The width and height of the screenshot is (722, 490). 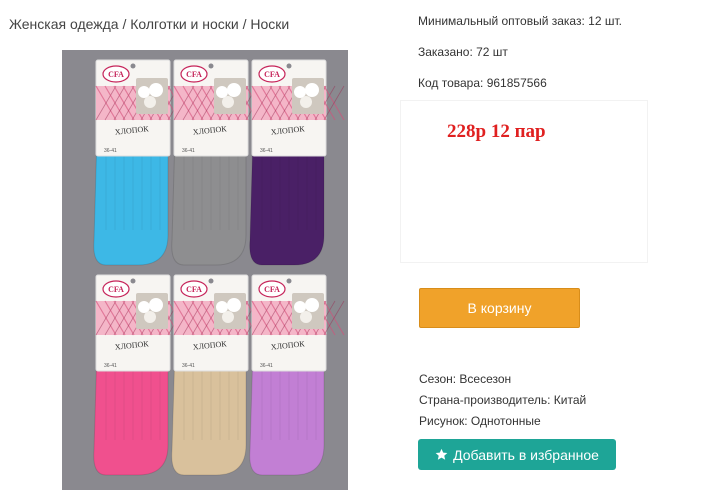 What do you see at coordinates (496, 131) in the screenshot?
I see `price-text: 228р 12 пар` at bounding box center [496, 131].